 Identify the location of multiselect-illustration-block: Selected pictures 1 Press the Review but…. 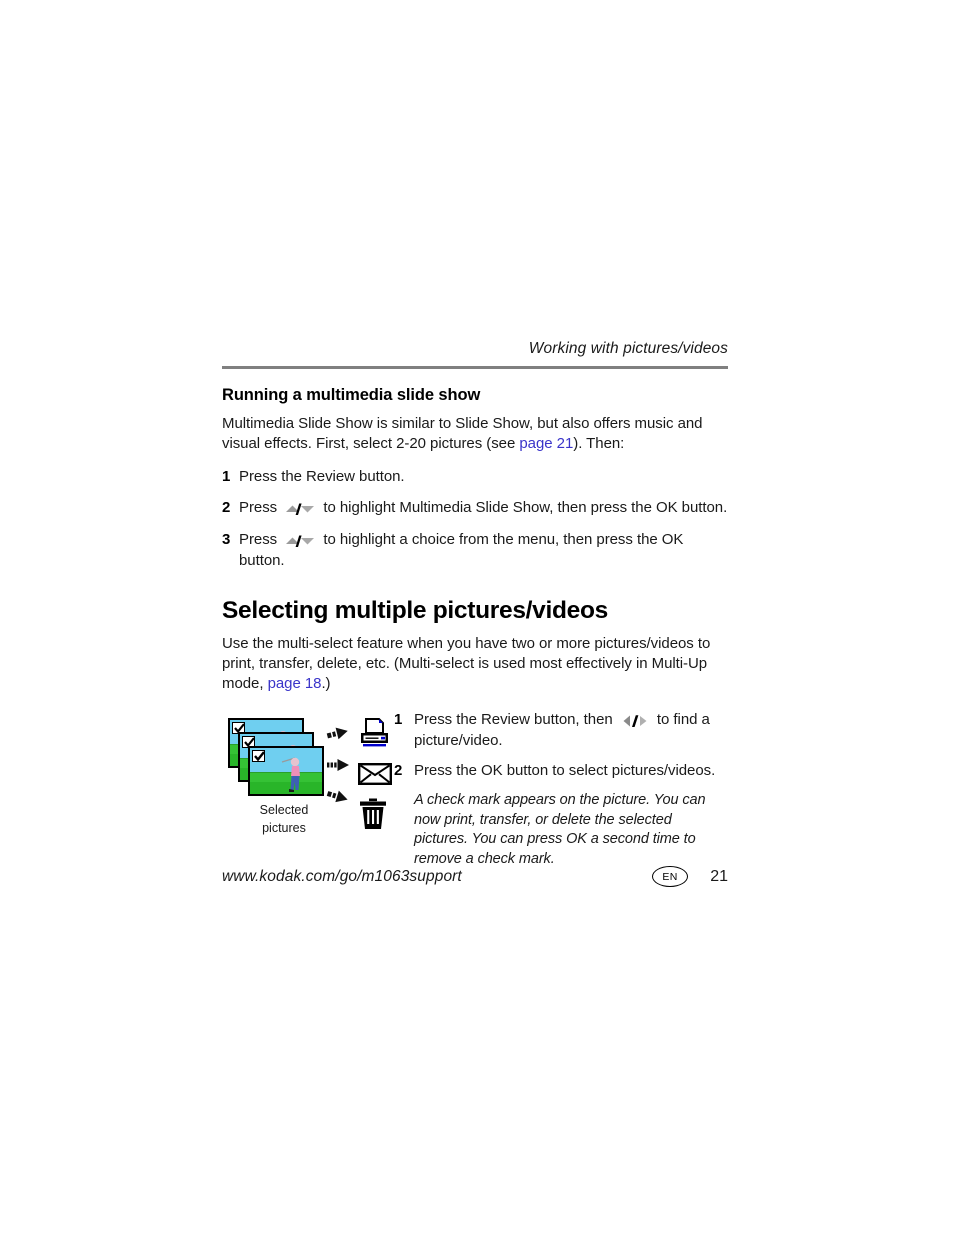
(475, 789).